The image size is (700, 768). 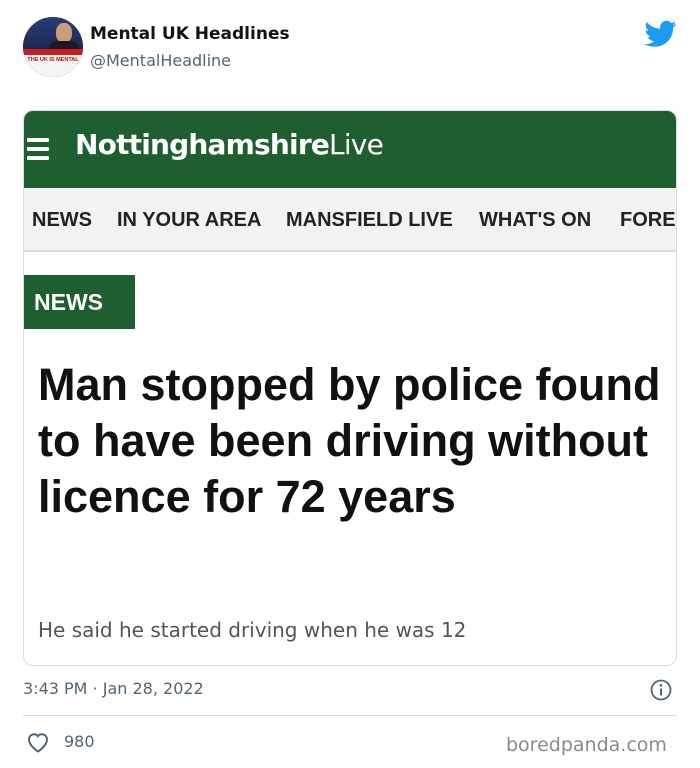 I want to click on divider, so click(x=350, y=715).